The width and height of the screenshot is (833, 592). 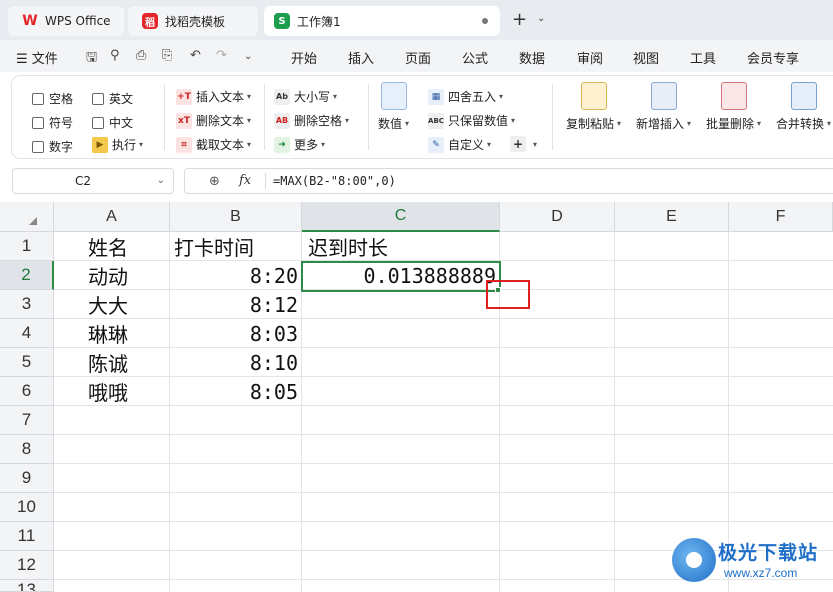 I want to click on cell-time: 8:10, so click(x=236, y=362).